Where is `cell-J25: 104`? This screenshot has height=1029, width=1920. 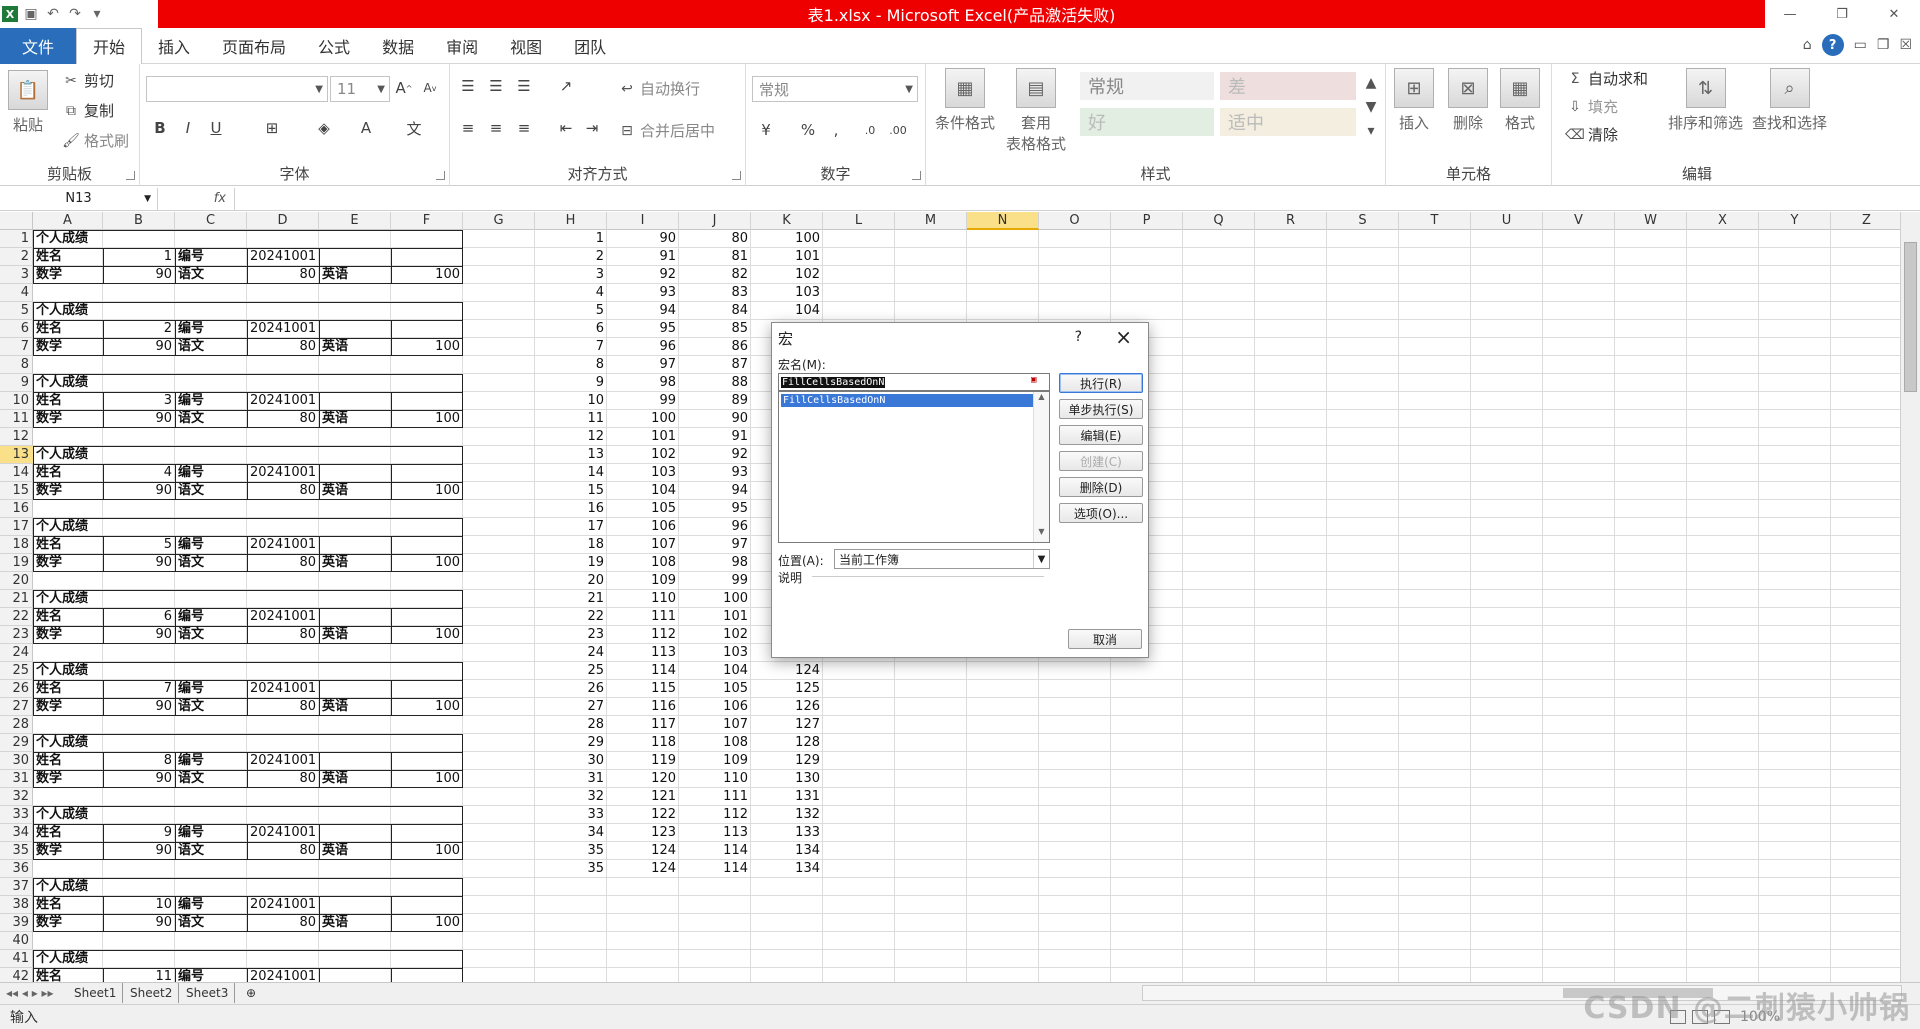
cell-J25: 104 is located at coordinates (715, 671).